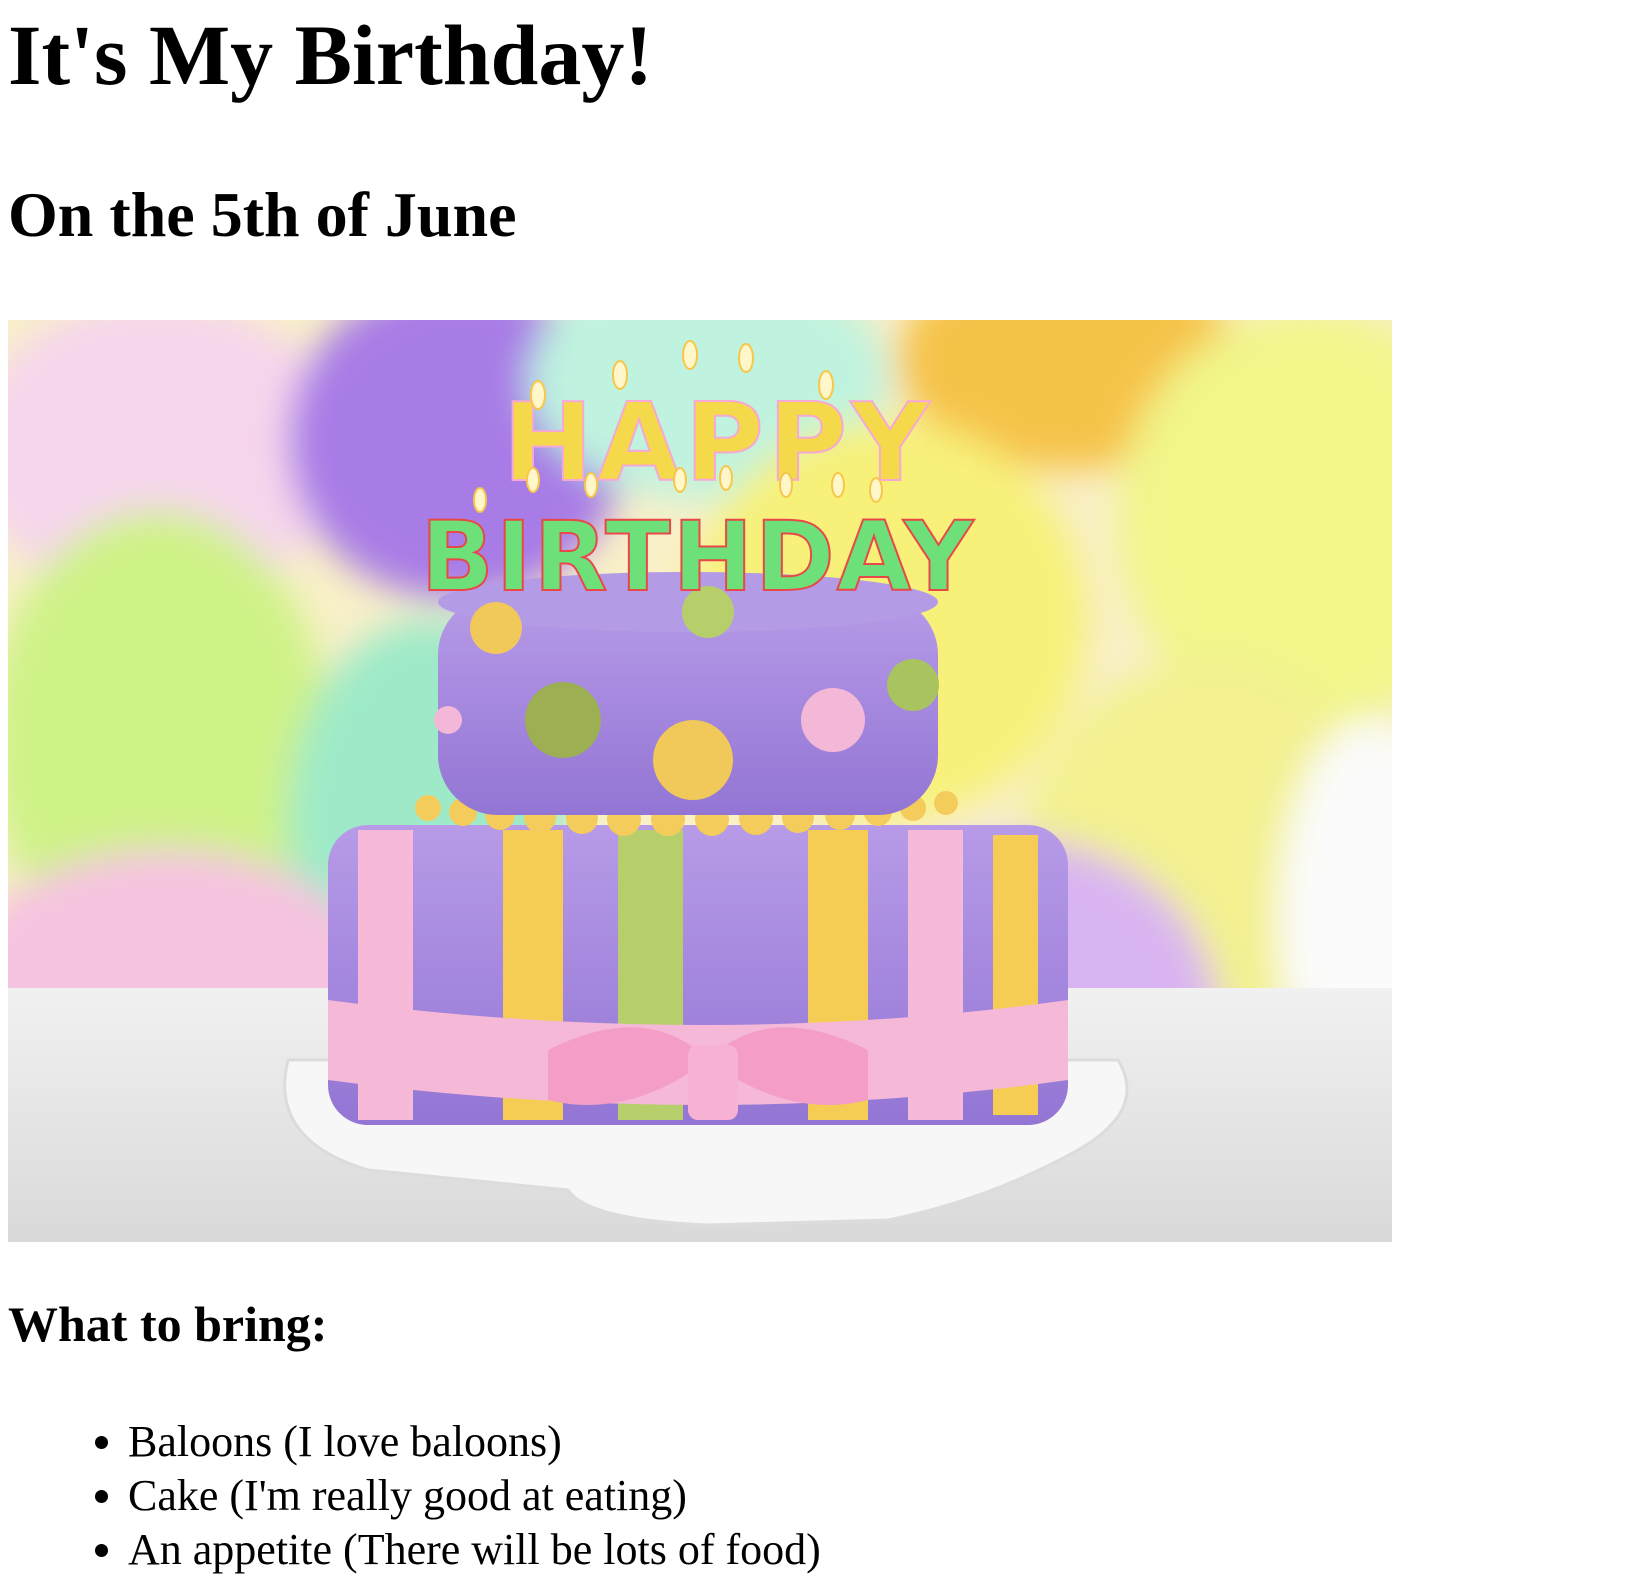  What do you see at coordinates (698, 557) in the screenshot?
I see `candle-text-birthday: BIRTHDAY` at bounding box center [698, 557].